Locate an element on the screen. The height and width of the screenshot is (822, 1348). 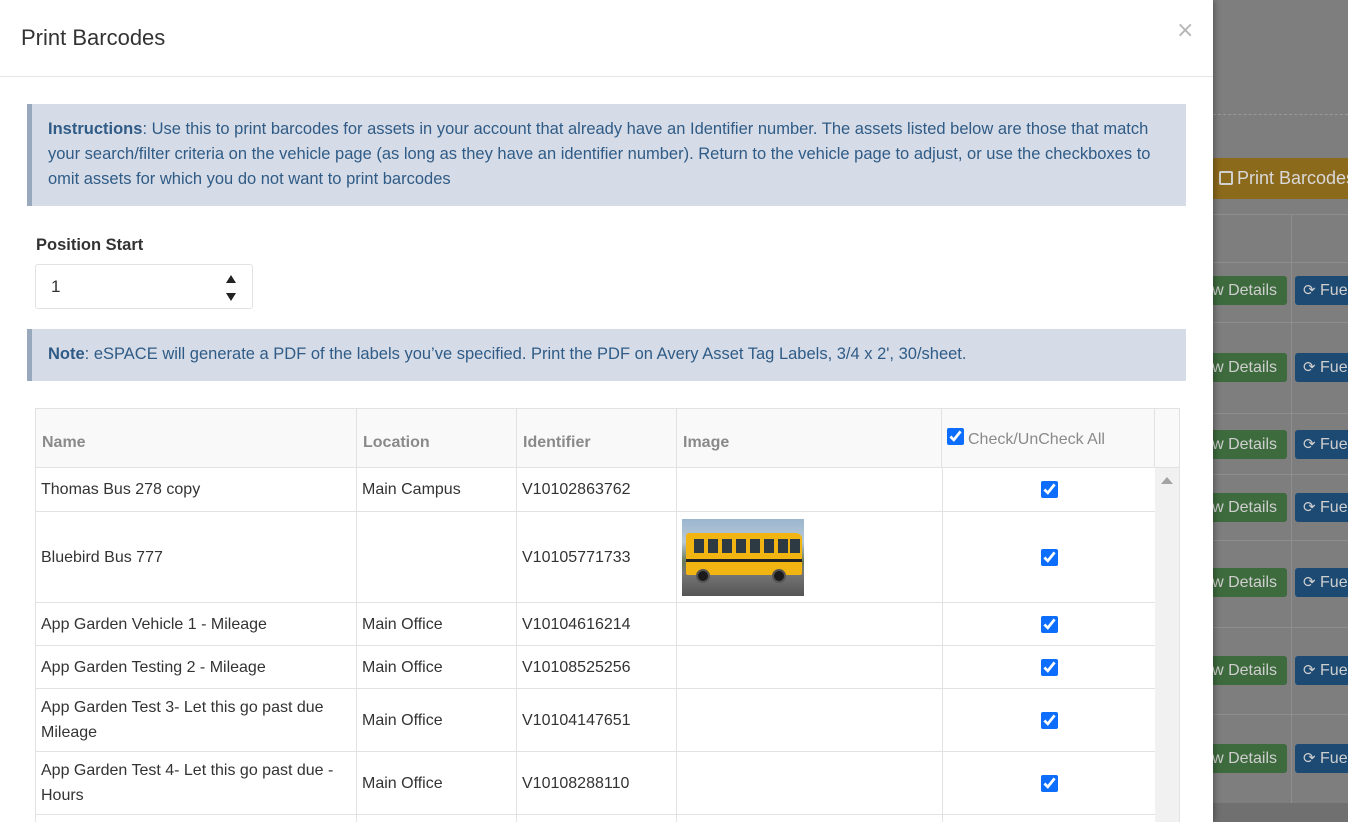
cell-identifier: V10104147651 is located at coordinates (597, 720).